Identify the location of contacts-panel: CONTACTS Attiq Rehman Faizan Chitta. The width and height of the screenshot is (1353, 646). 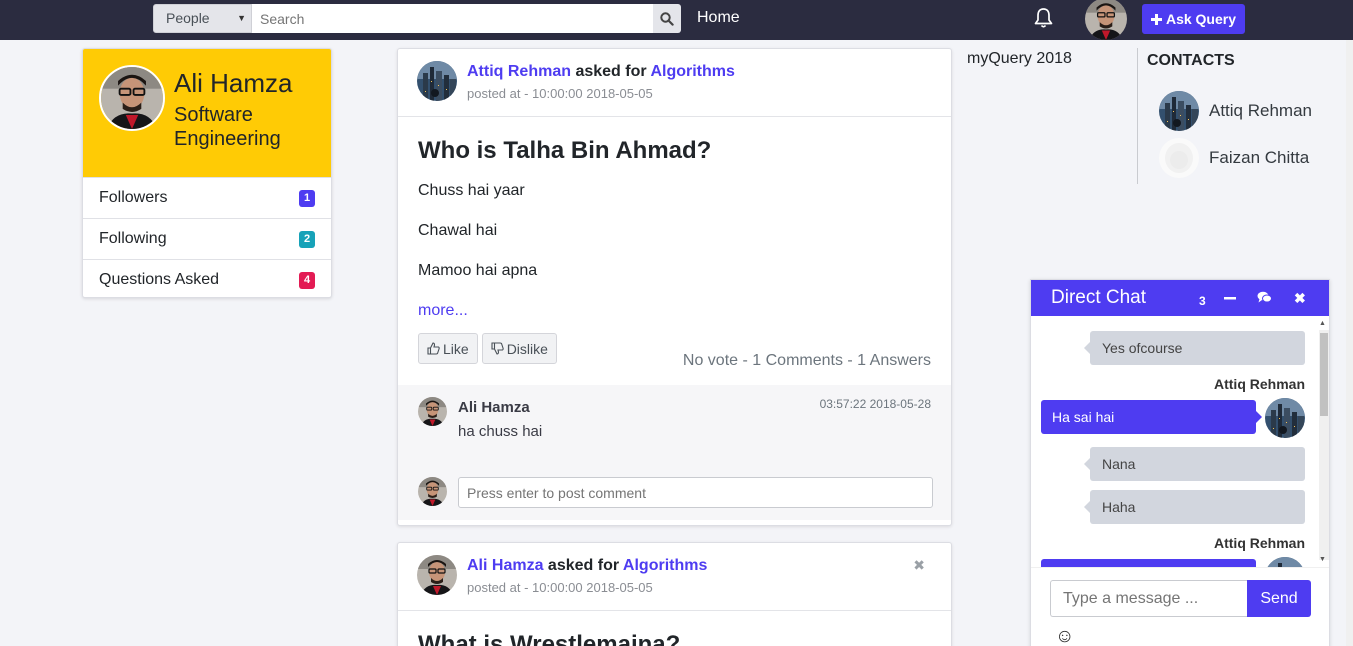
(1232, 116).